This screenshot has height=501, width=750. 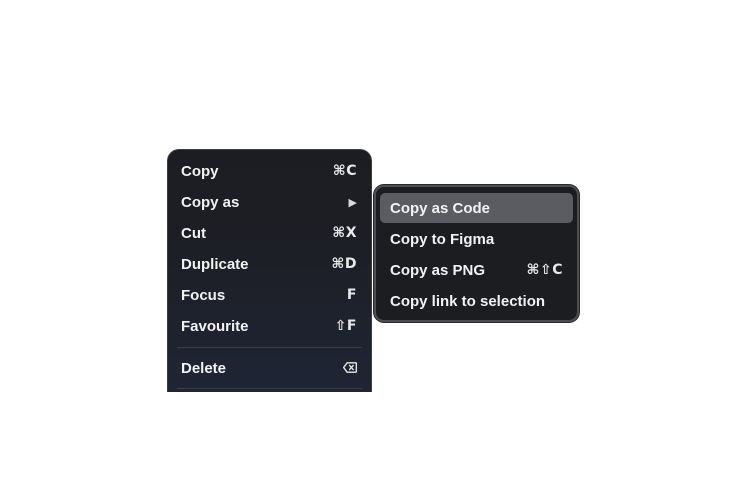 I want to click on shortcut-label: ⌘D, so click(x=344, y=264).